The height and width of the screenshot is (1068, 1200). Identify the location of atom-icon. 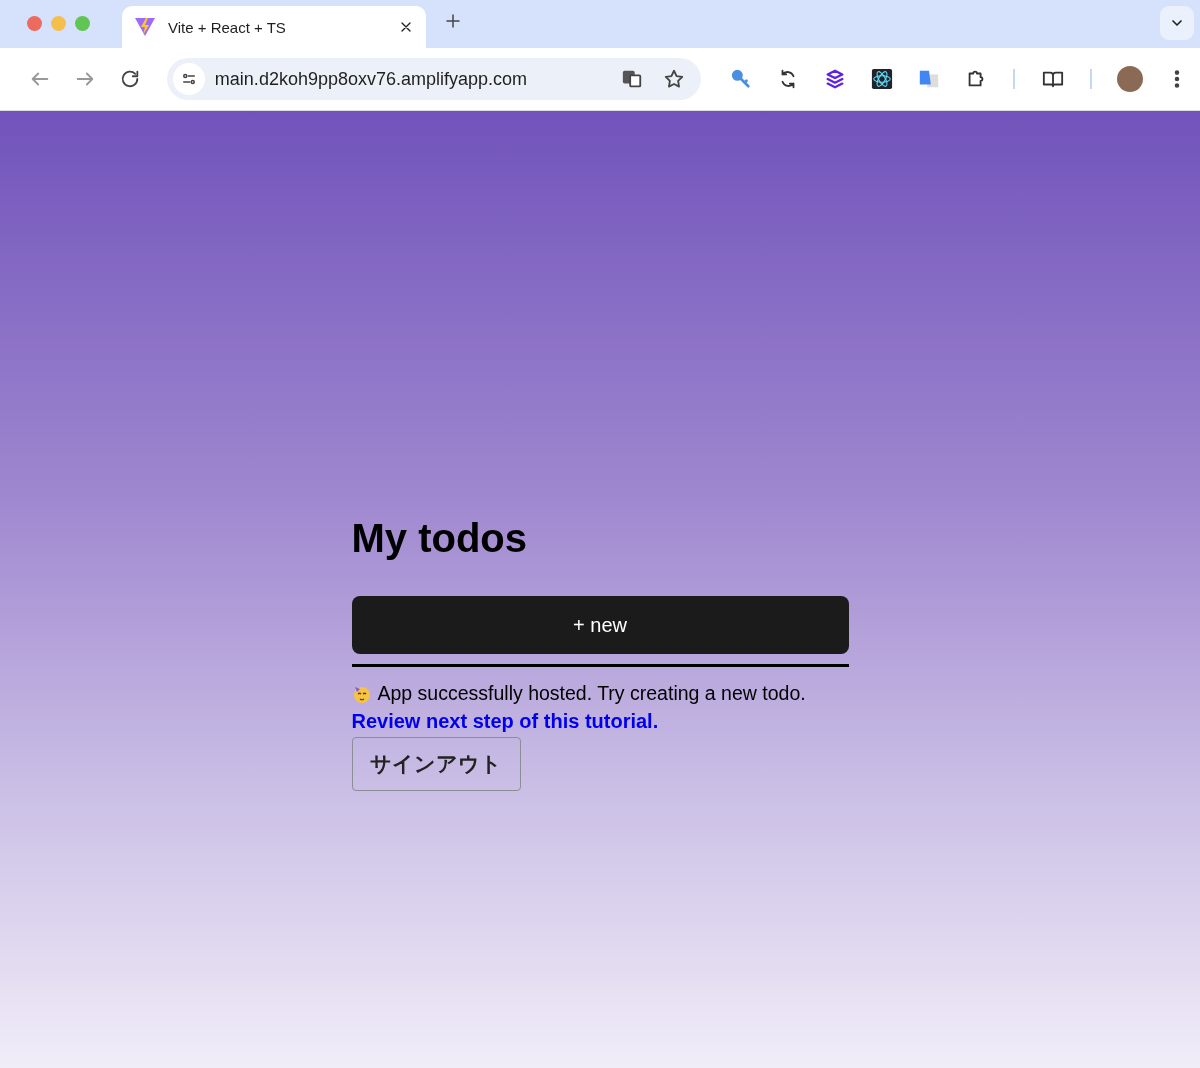
(881, 79).